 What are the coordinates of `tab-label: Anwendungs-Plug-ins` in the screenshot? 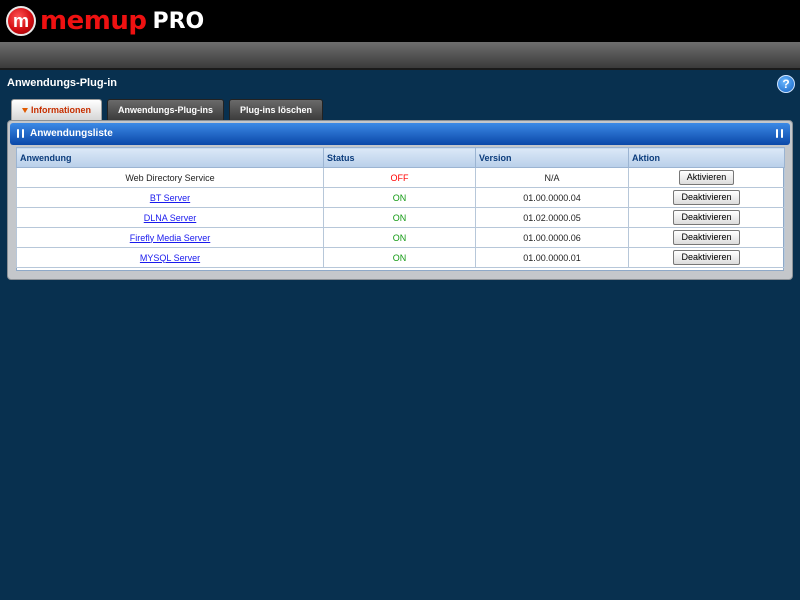 It's located at (165, 110).